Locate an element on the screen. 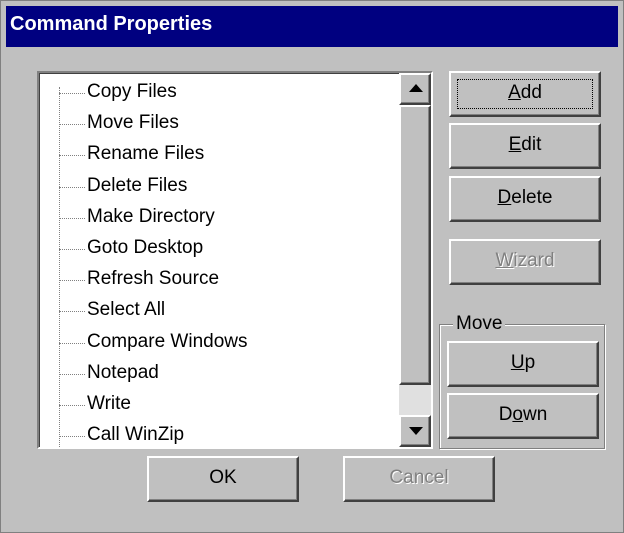  list-item-label: Move Files is located at coordinates (133, 123).